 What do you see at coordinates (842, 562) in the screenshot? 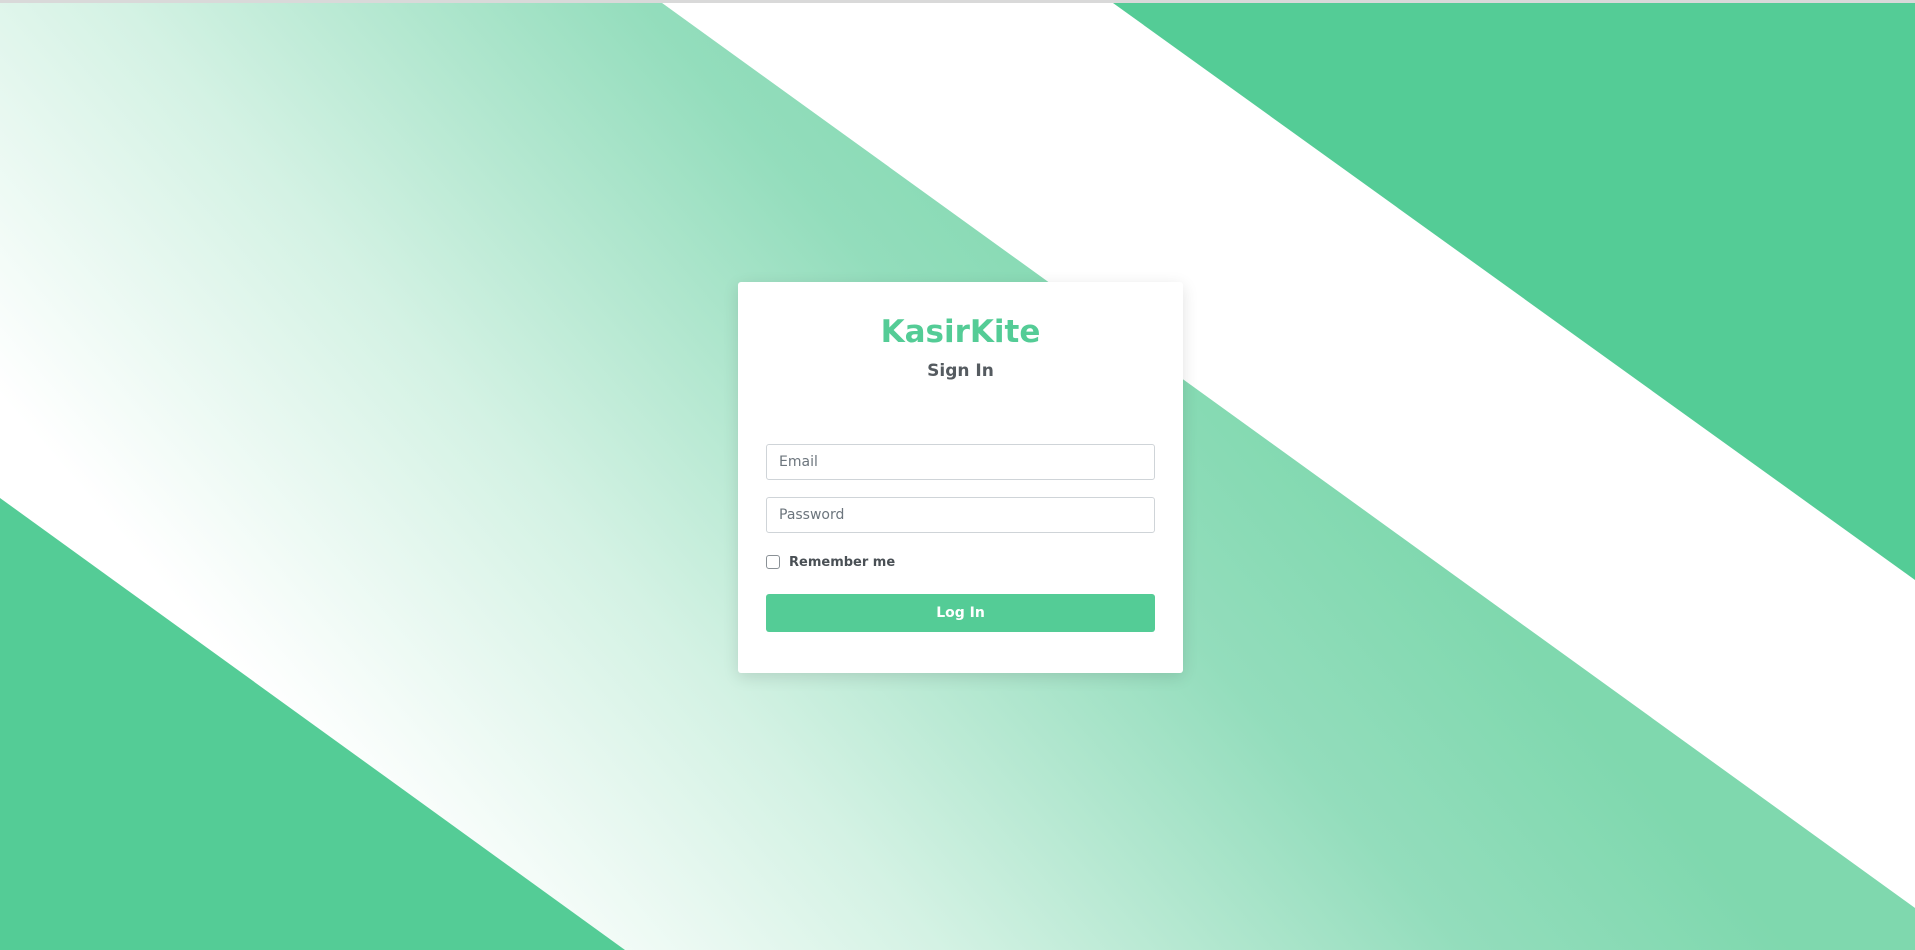
I see `remember-me-label: Remember me` at bounding box center [842, 562].